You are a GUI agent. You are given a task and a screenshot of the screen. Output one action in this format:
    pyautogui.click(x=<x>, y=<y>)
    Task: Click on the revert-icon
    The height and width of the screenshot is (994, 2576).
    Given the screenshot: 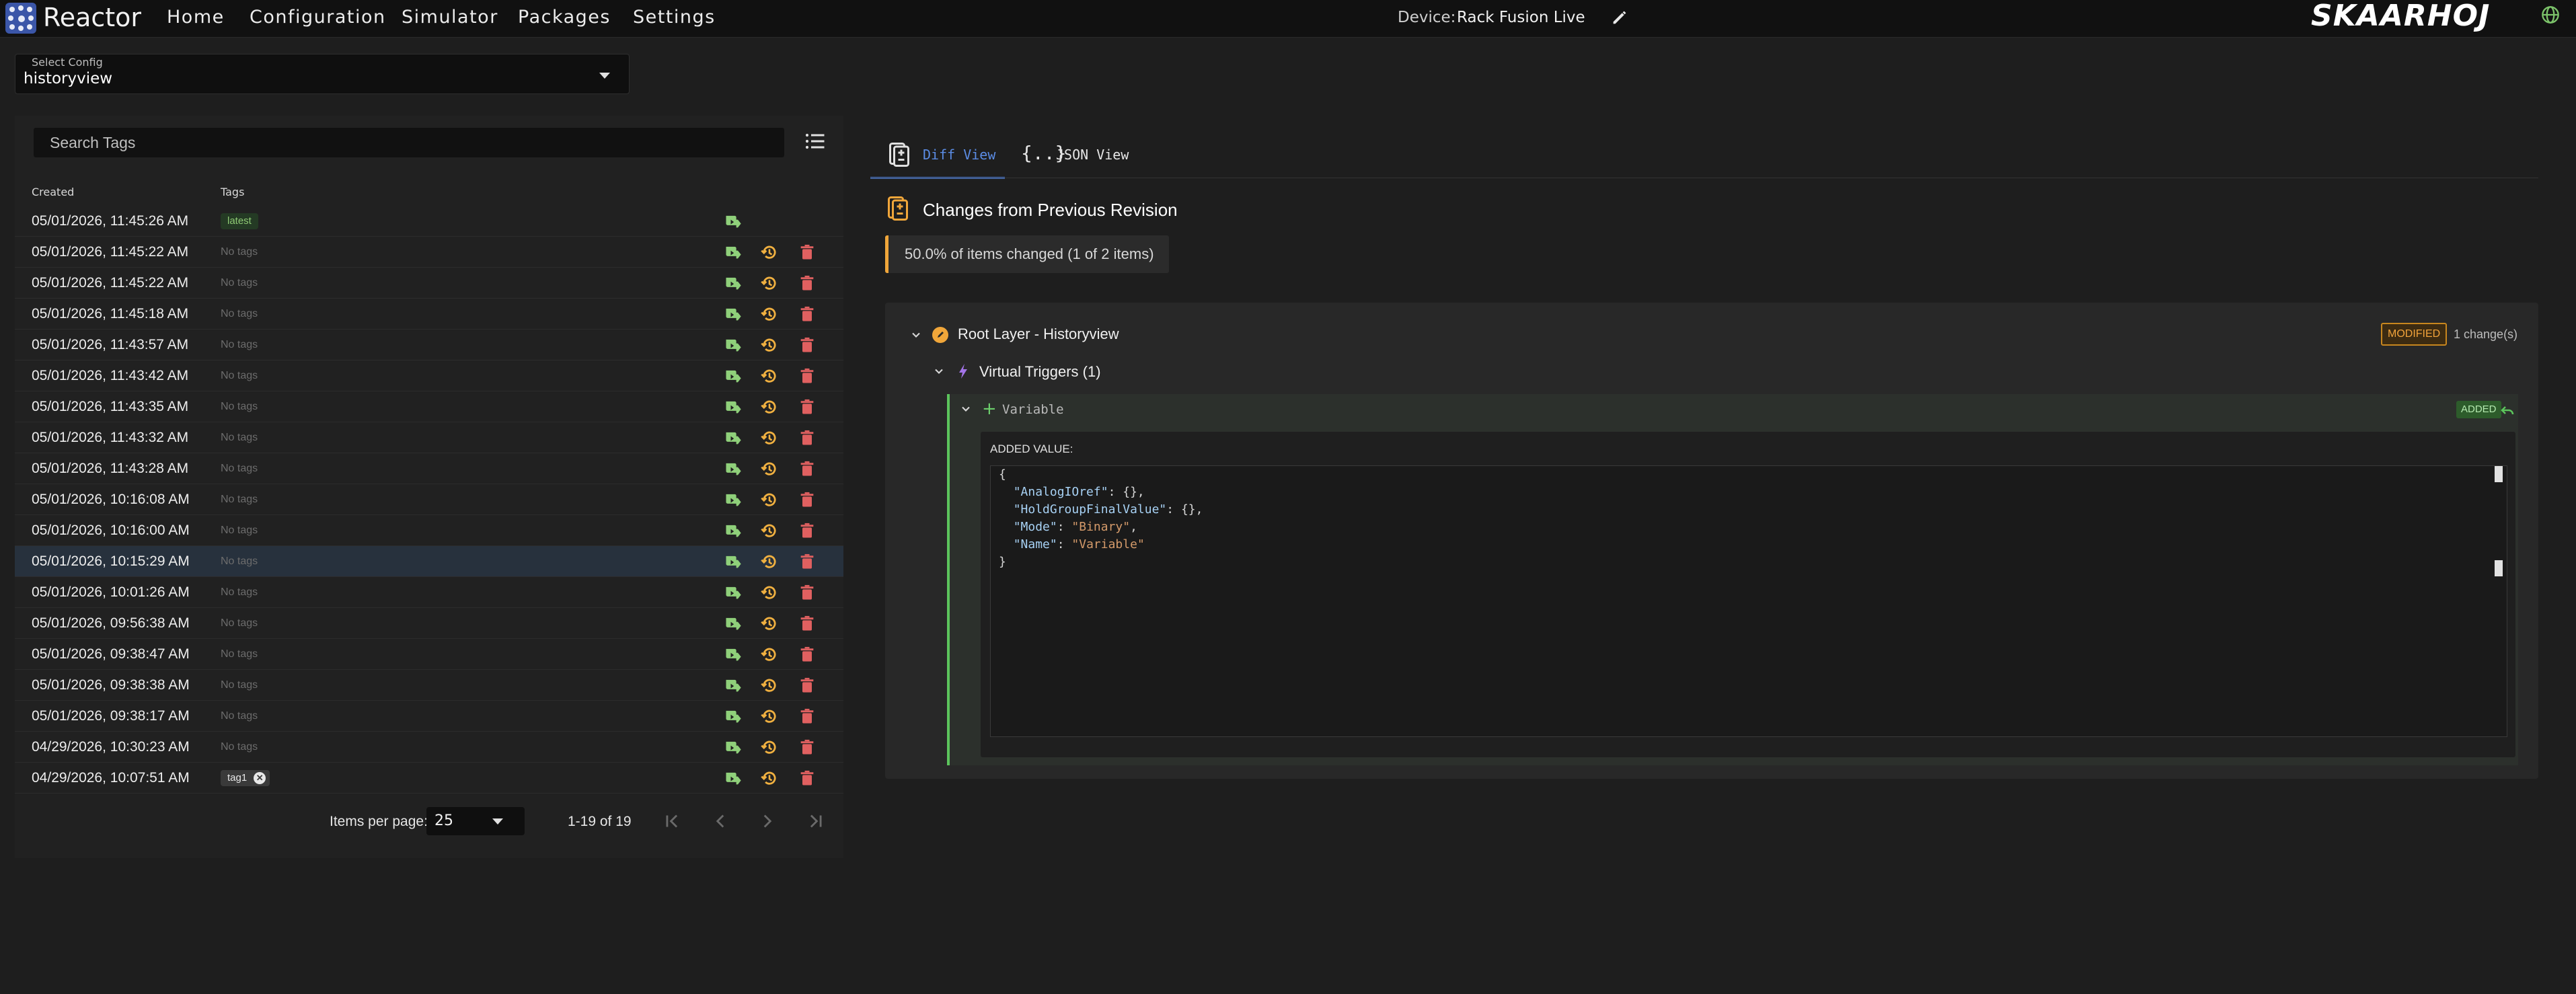 What is the action you would take?
    pyautogui.click(x=2507, y=410)
    